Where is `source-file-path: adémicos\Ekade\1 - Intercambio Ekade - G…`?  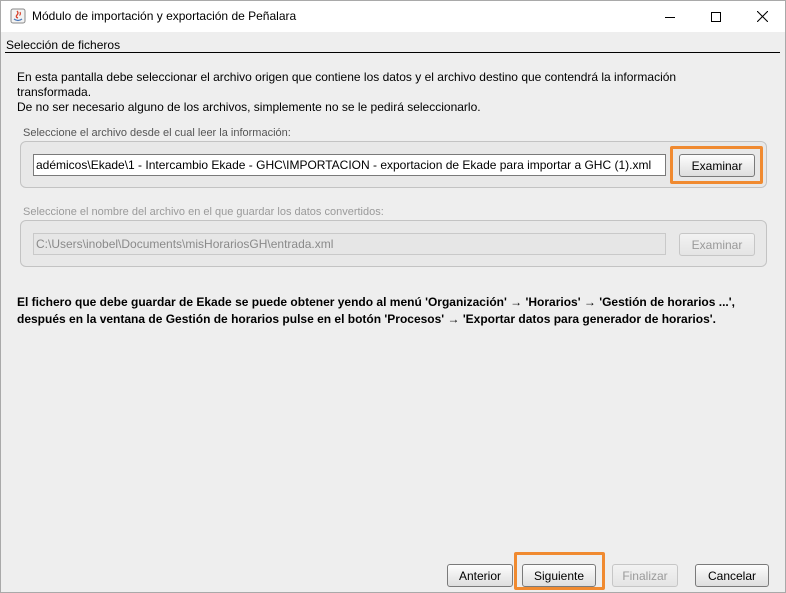 source-file-path: adémicos\Ekade\1 - Intercambio Ekade - G… is located at coordinates (344, 165).